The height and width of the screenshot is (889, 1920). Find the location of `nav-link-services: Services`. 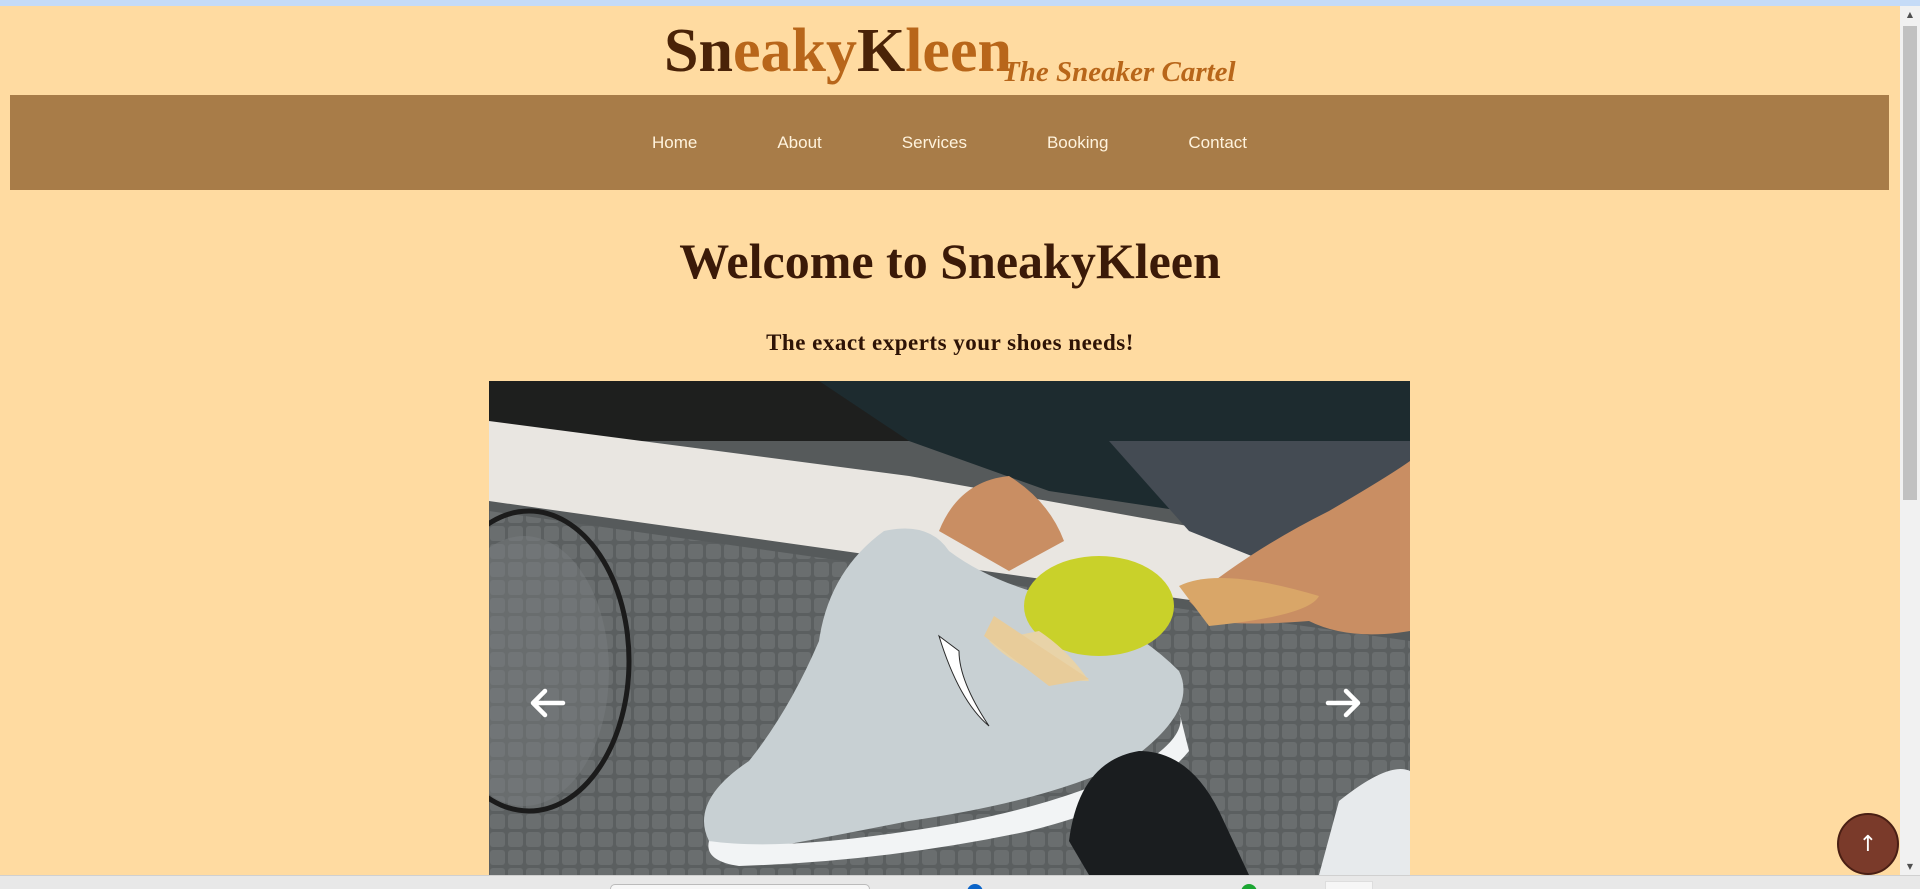

nav-link-services: Services is located at coordinates (934, 143).